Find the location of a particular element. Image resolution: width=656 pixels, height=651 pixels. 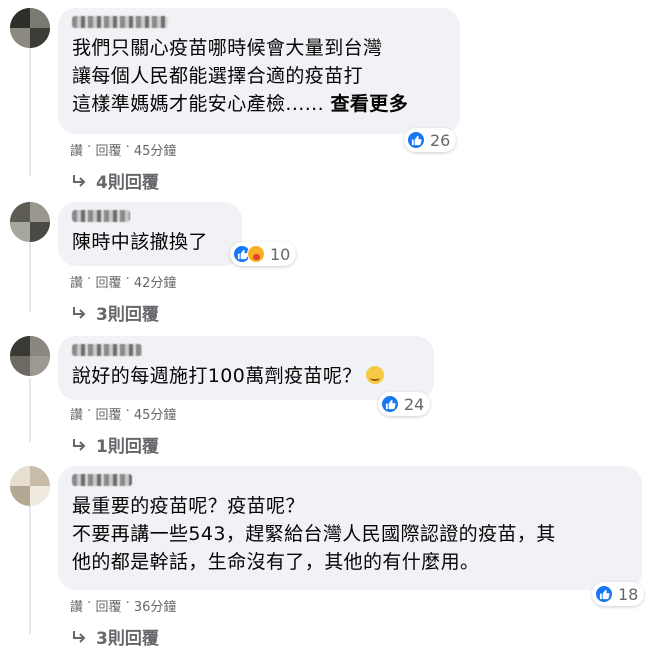

comment-text: 陳時中該撤換了 is located at coordinates (140, 242).